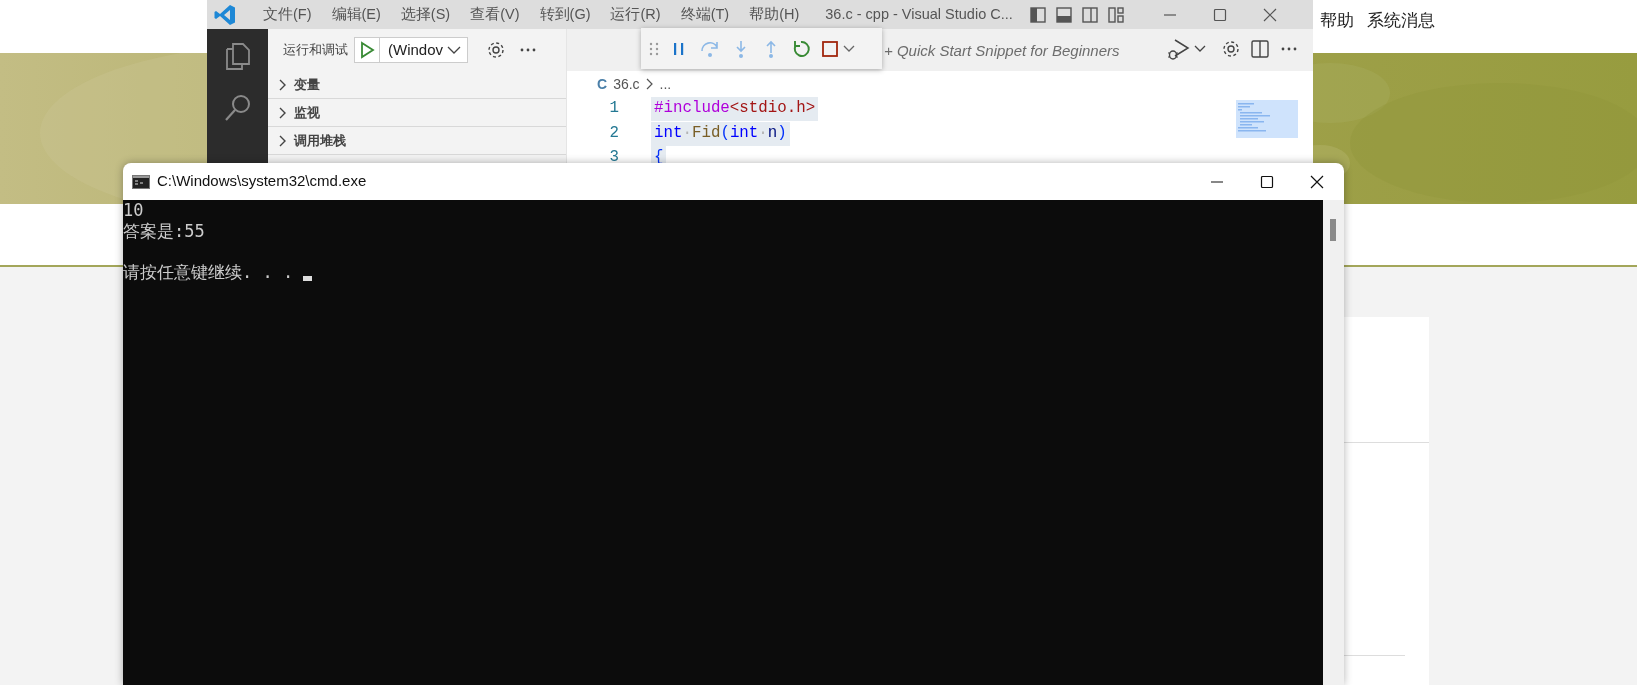 This screenshot has width=1637, height=685. What do you see at coordinates (1115, 14) in the screenshot?
I see `customize-layout-icon` at bounding box center [1115, 14].